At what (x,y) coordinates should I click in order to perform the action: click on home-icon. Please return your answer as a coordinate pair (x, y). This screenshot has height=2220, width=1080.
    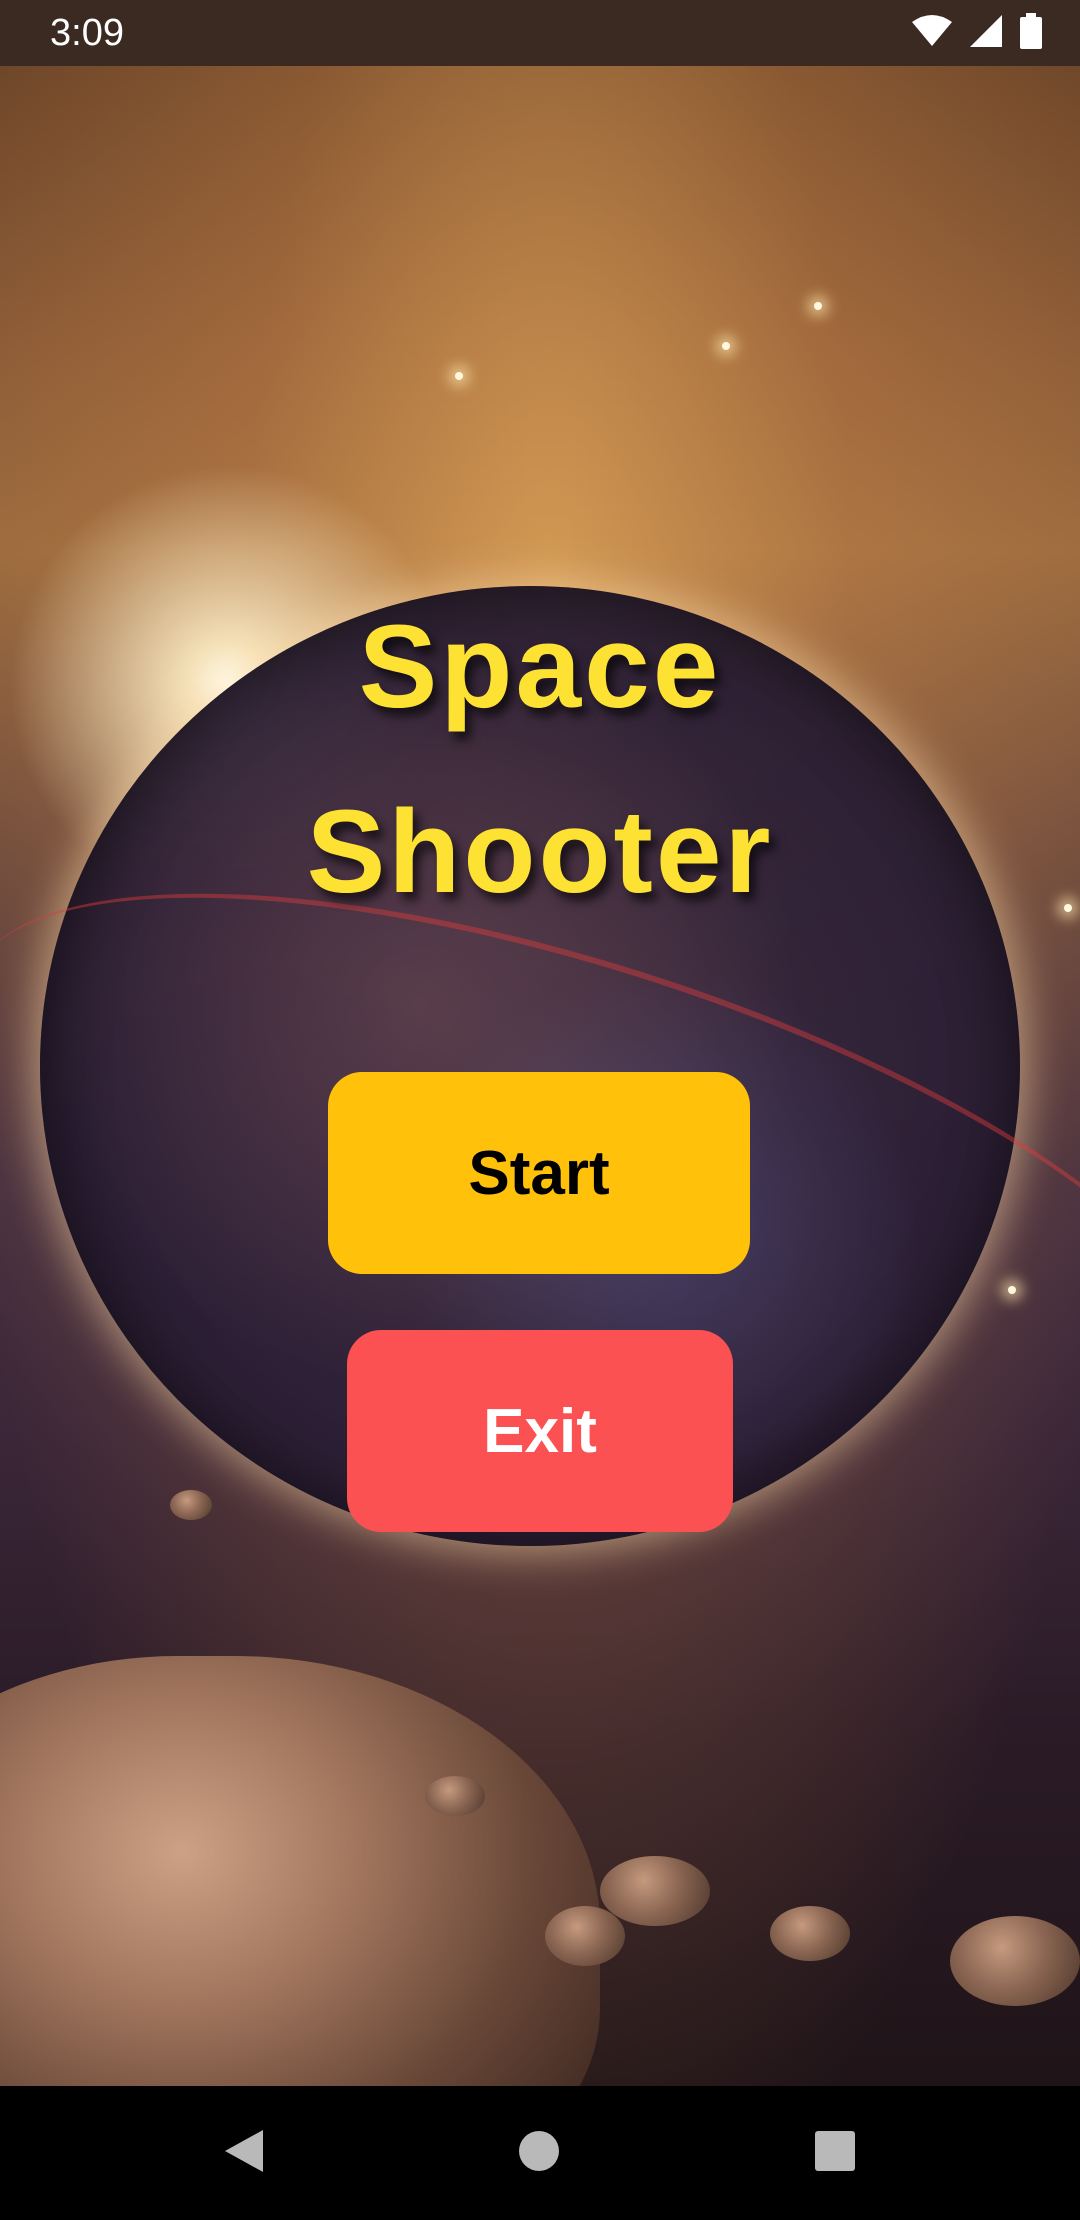
    Looking at the image, I should click on (539, 2153).